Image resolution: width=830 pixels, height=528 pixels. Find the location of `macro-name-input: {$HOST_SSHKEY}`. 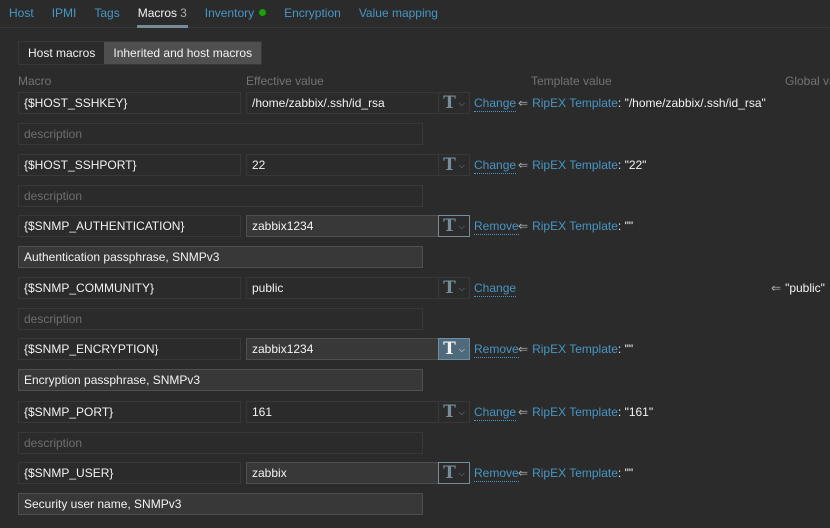

macro-name-input: {$HOST_SSHKEY} is located at coordinates (129, 103).